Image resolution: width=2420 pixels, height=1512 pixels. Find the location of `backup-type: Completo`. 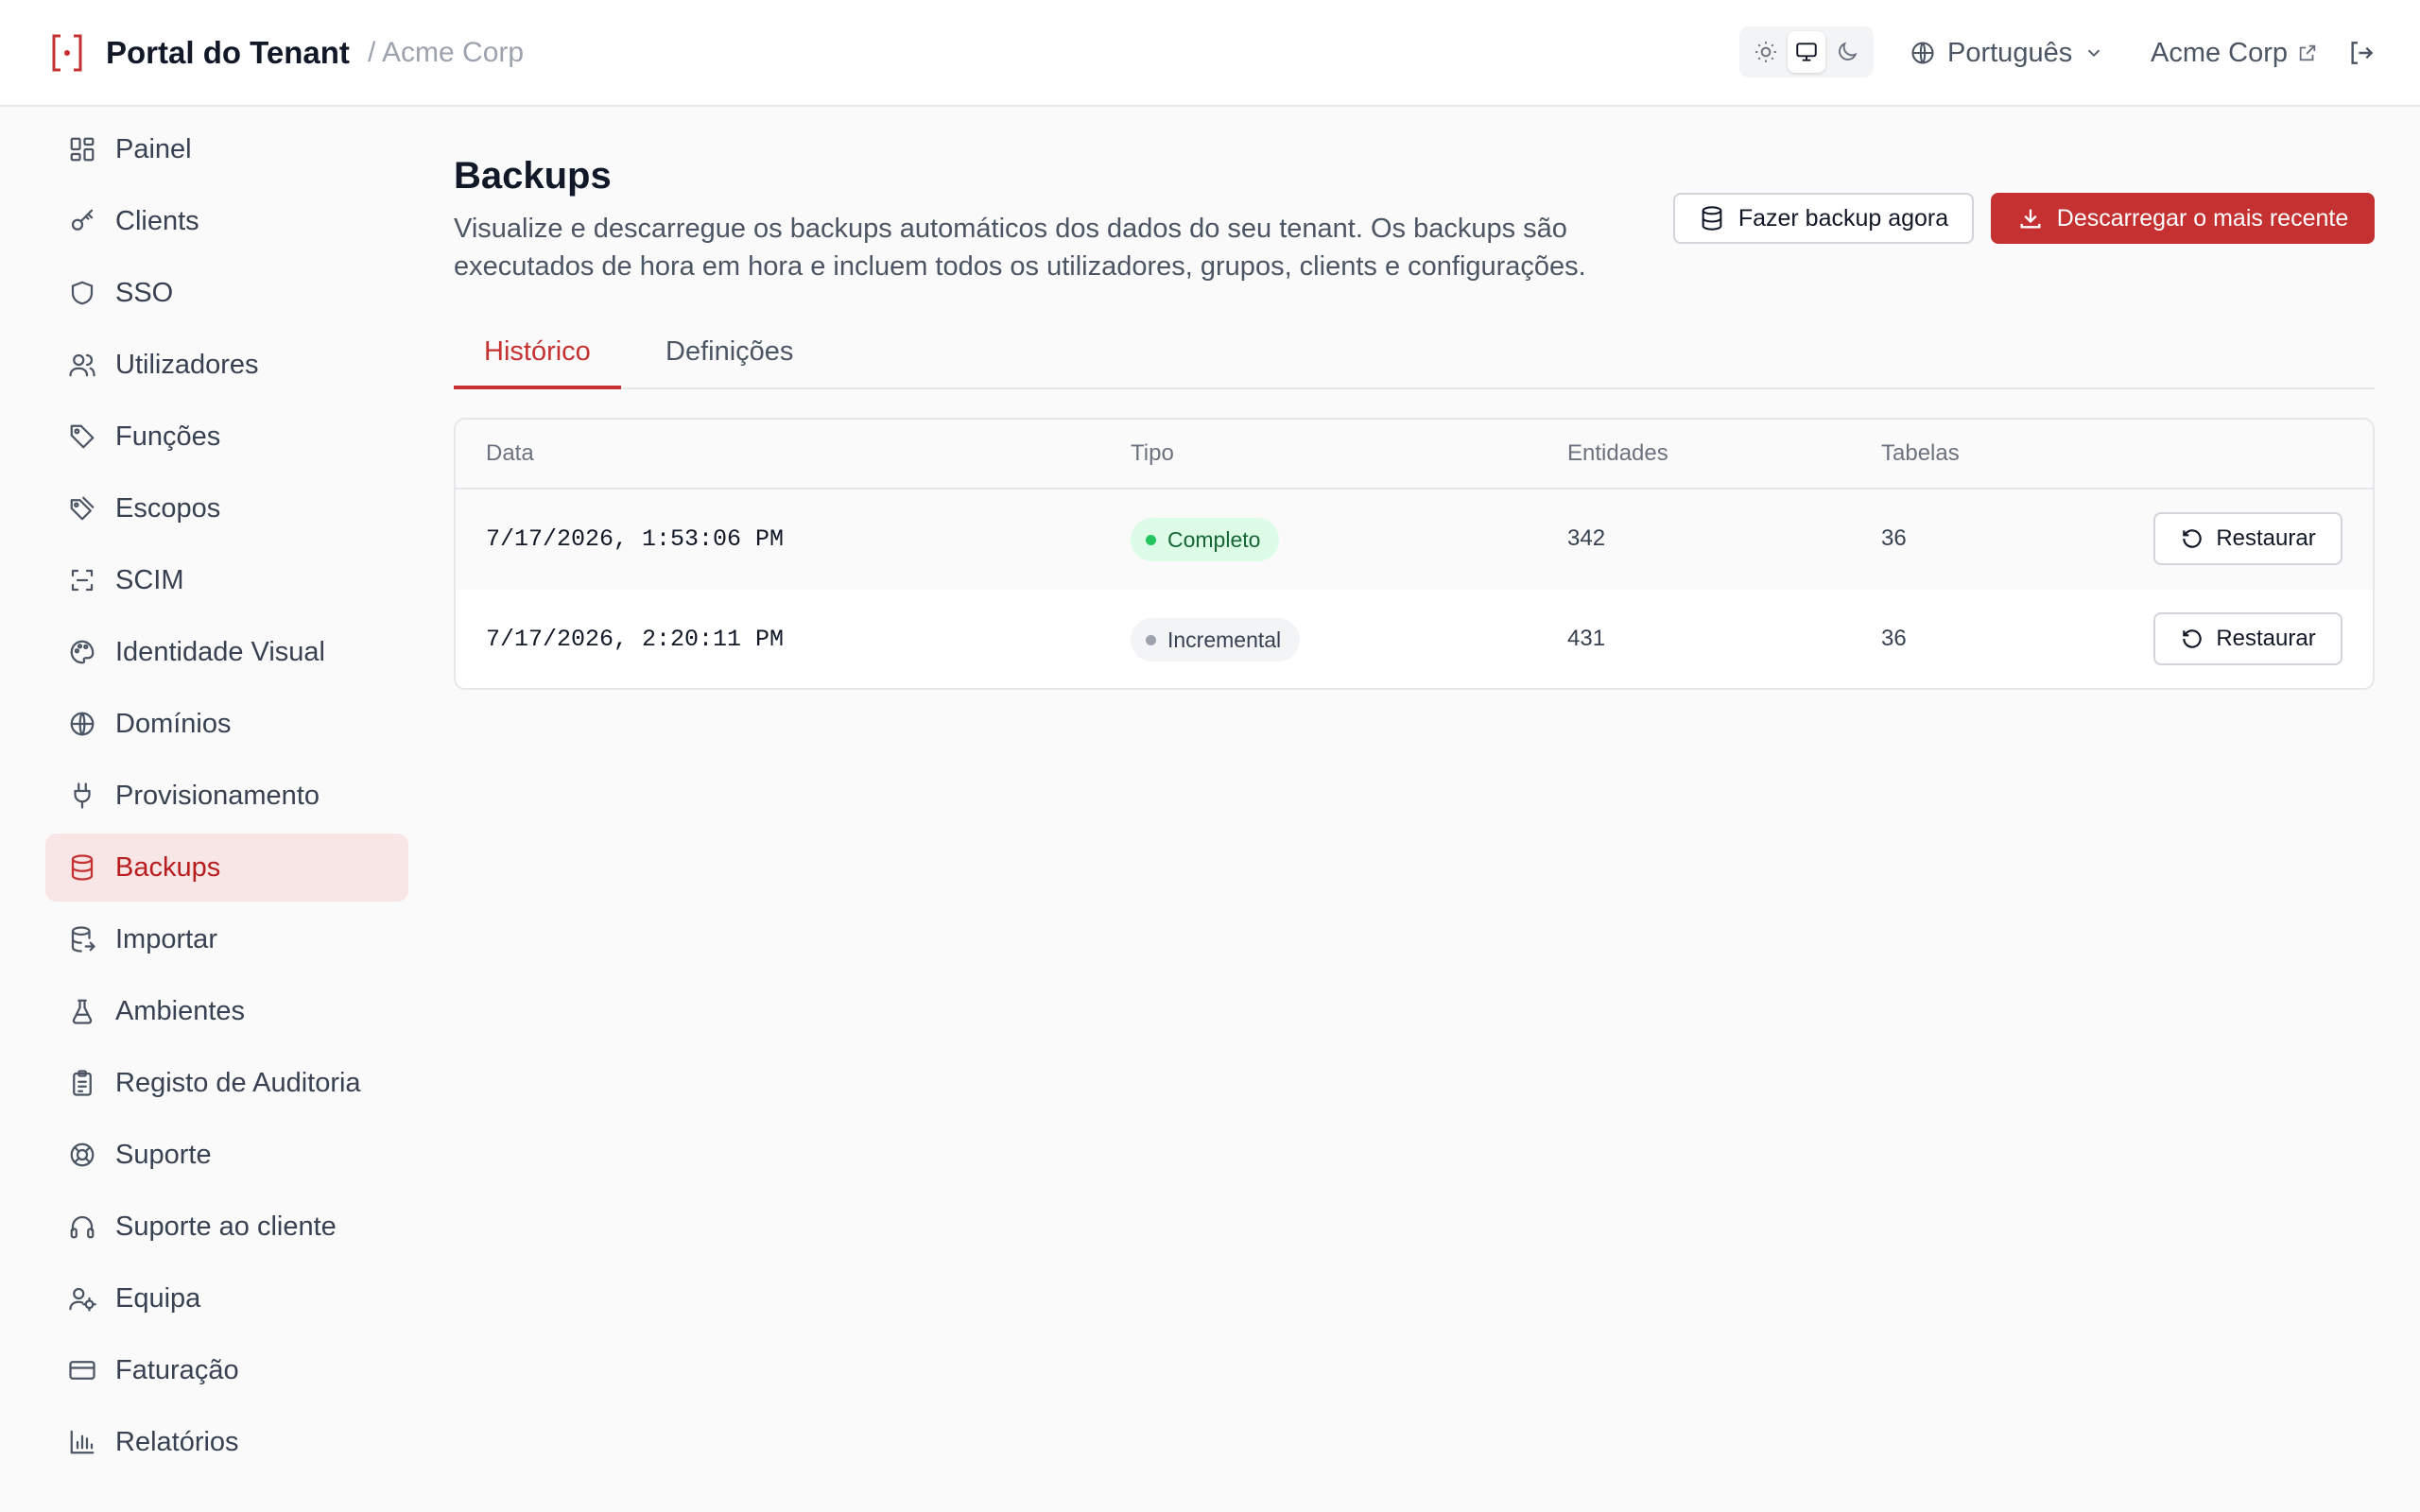

backup-type: Completo is located at coordinates (1214, 539).